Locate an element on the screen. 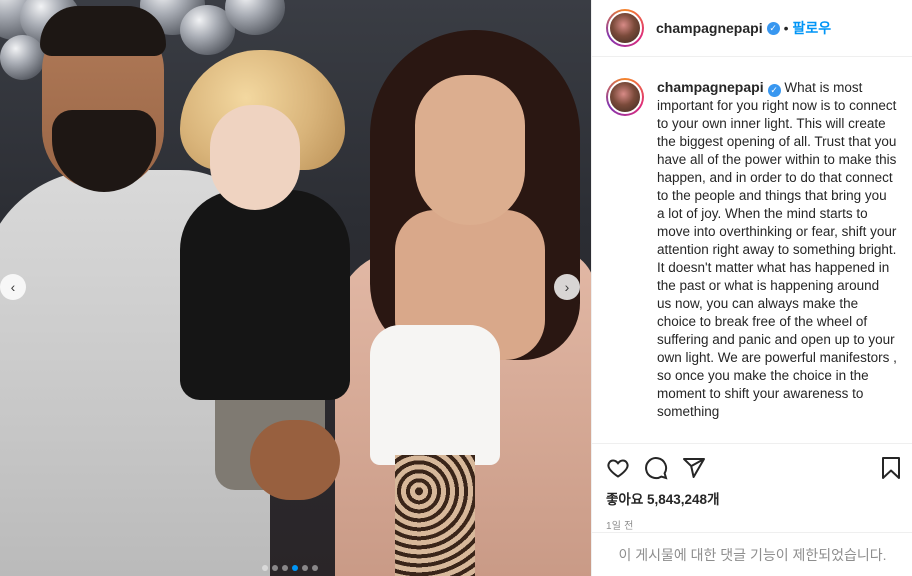 This screenshot has width=912, height=576. woman-face is located at coordinates (470, 150).